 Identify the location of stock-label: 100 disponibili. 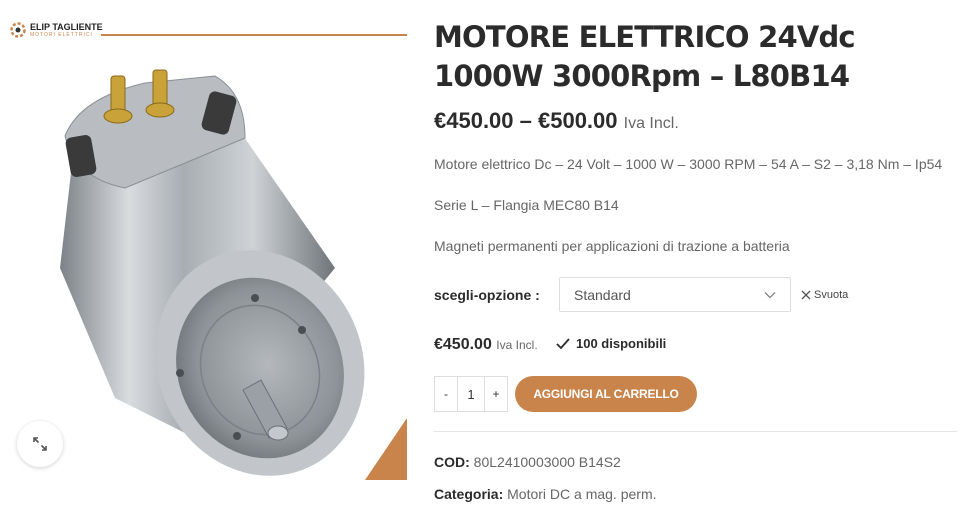
(621, 343).